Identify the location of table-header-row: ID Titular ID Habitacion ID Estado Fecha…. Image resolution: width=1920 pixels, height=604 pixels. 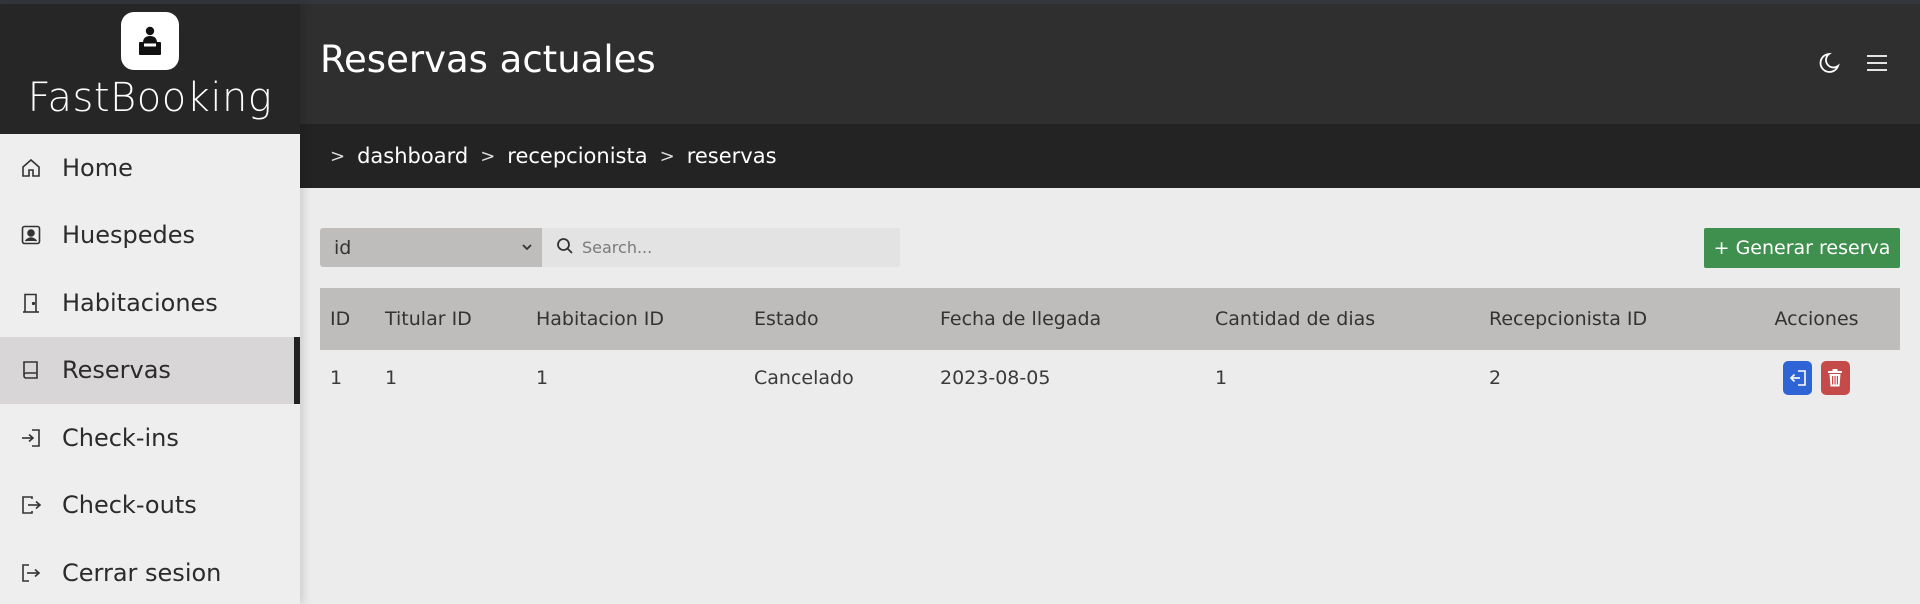
(1110, 319).